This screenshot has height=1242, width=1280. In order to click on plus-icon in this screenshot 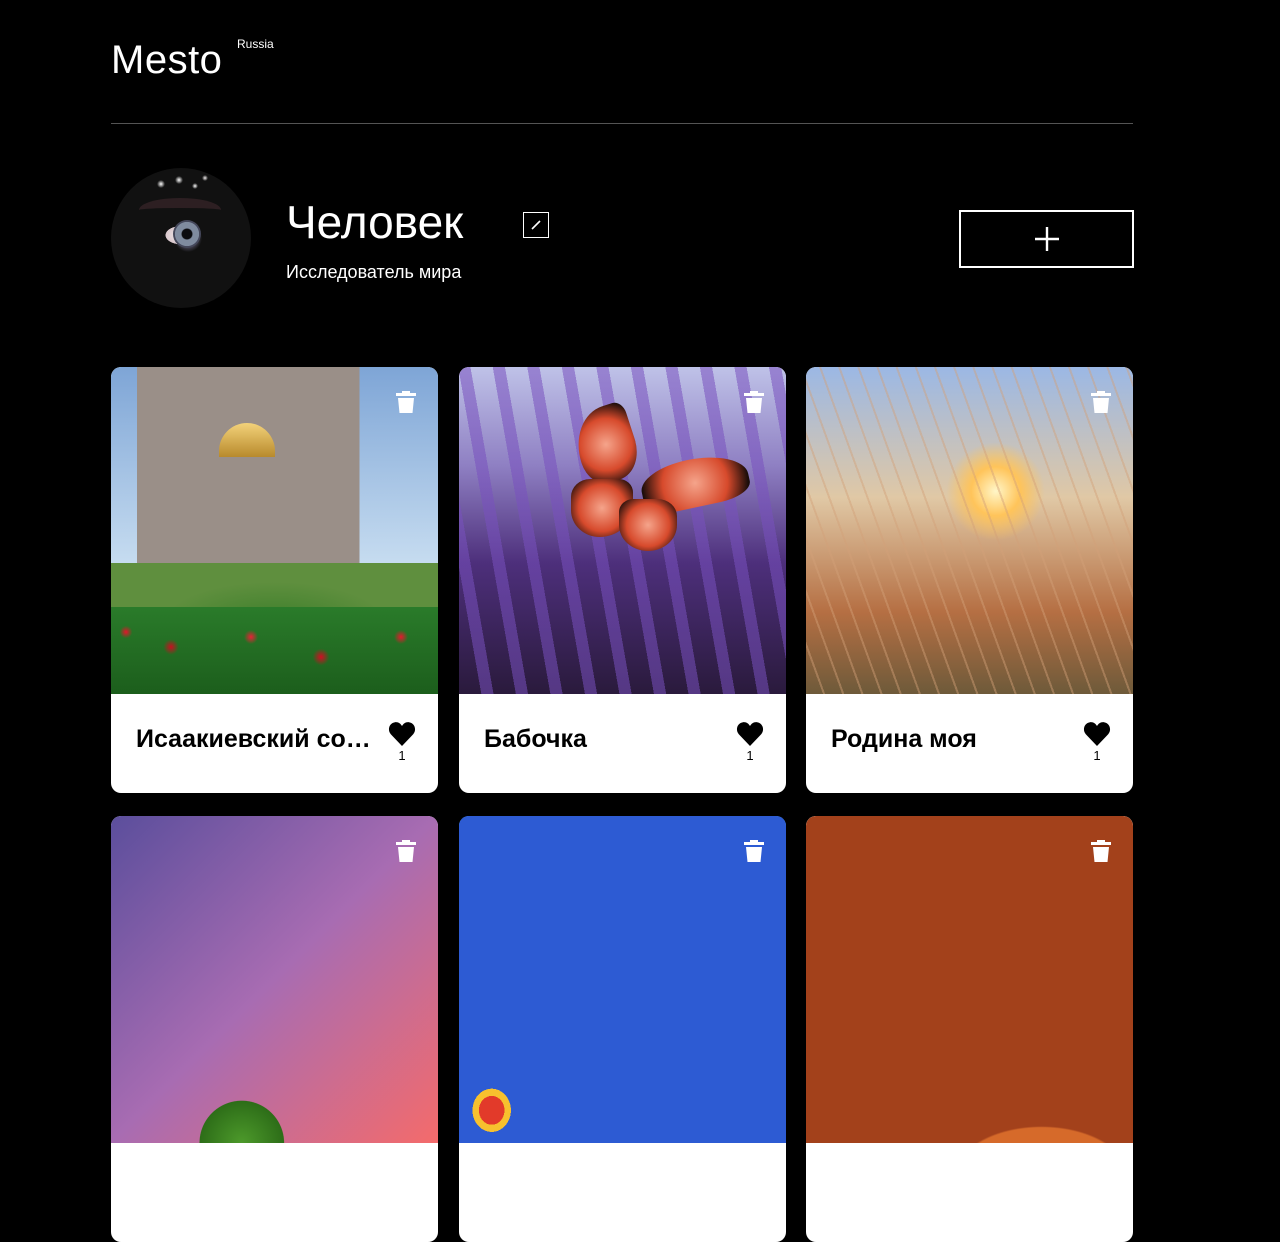, I will do `click(1046, 239)`.